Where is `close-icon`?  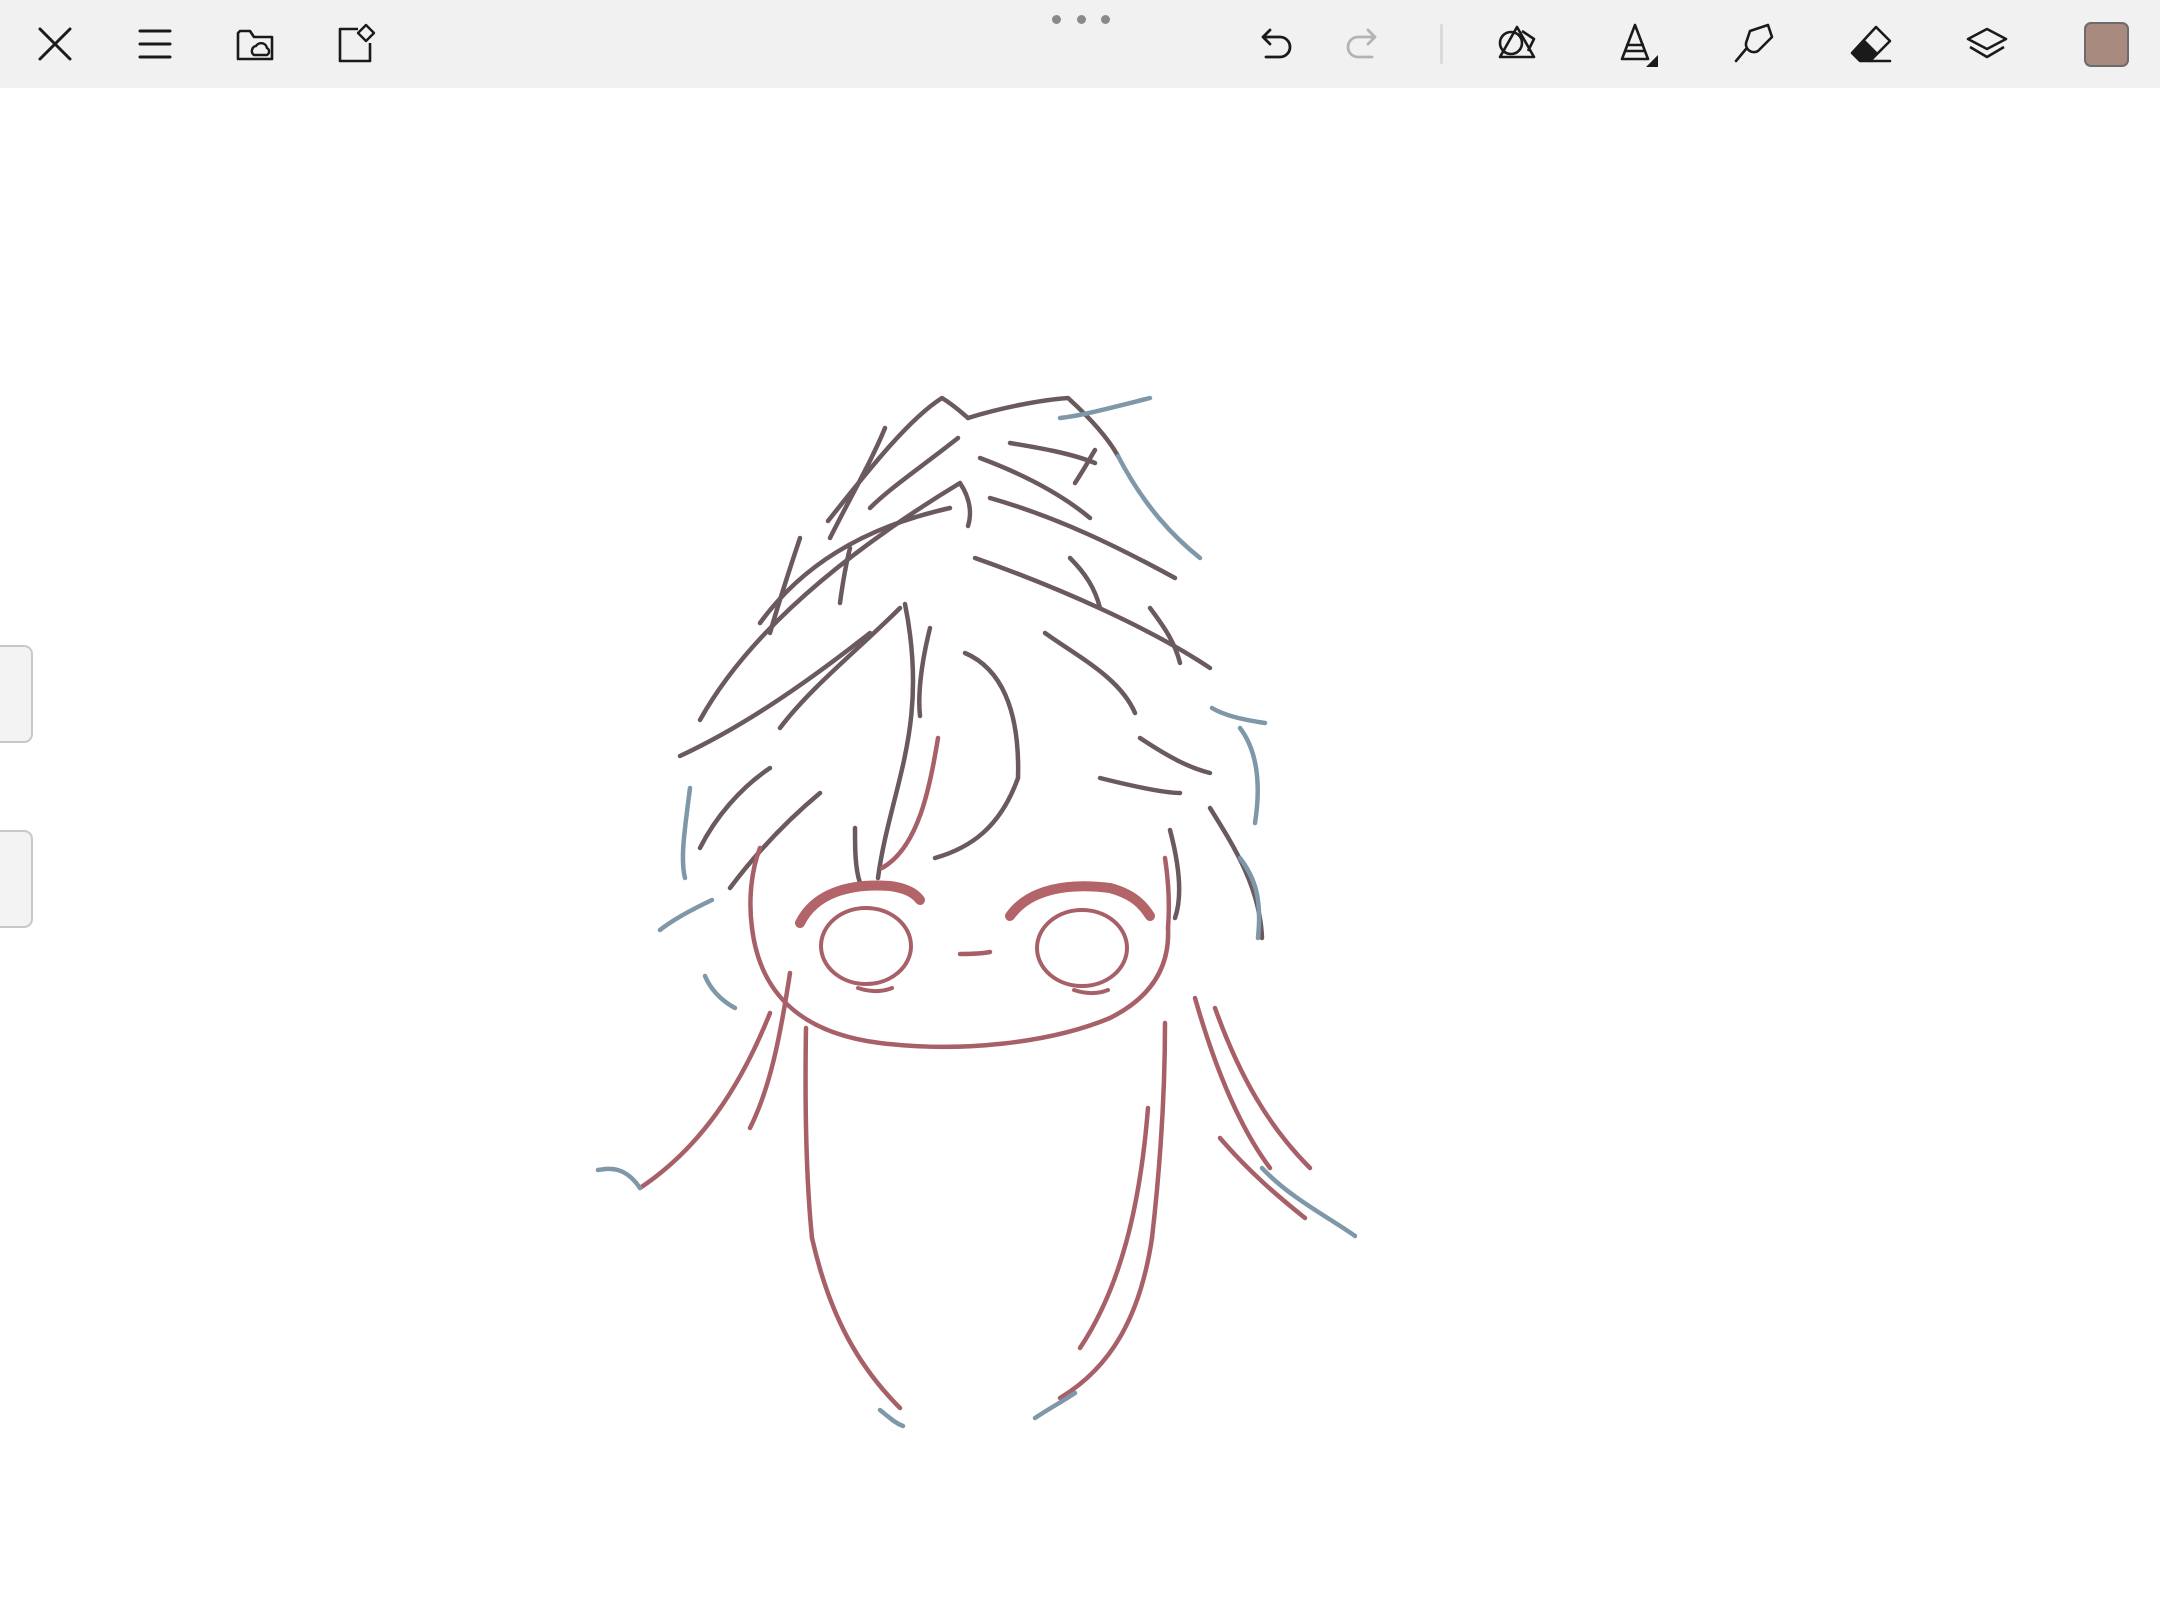 close-icon is located at coordinates (55, 44).